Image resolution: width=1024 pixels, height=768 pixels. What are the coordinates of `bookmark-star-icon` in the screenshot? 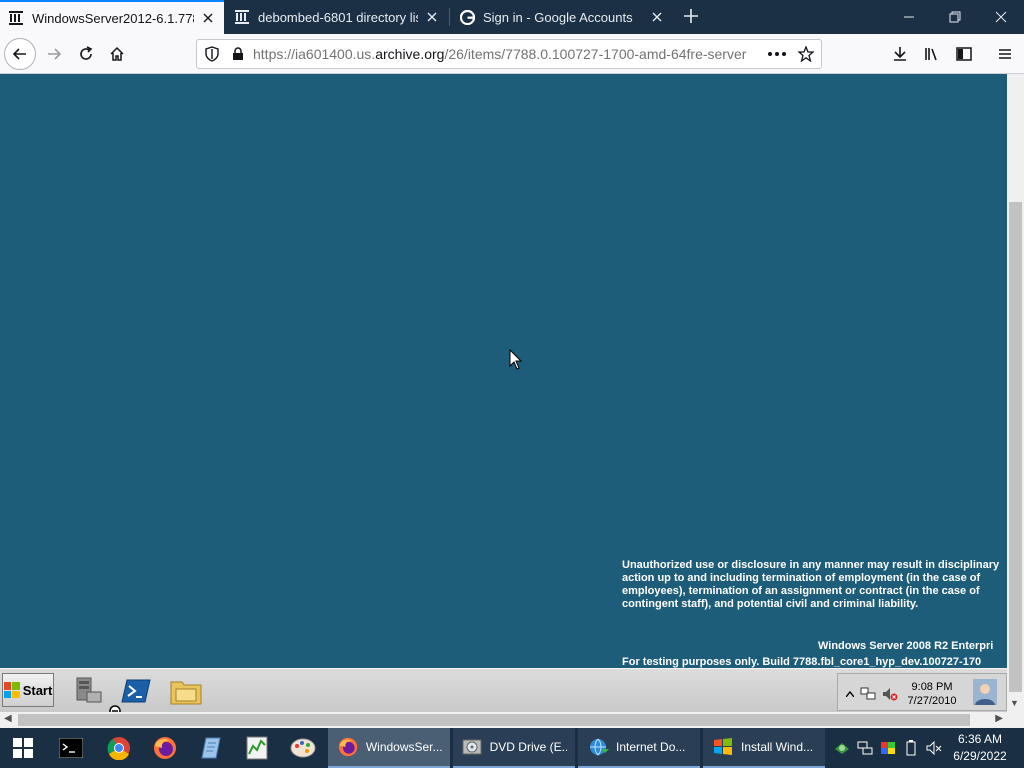 It's located at (806, 54).